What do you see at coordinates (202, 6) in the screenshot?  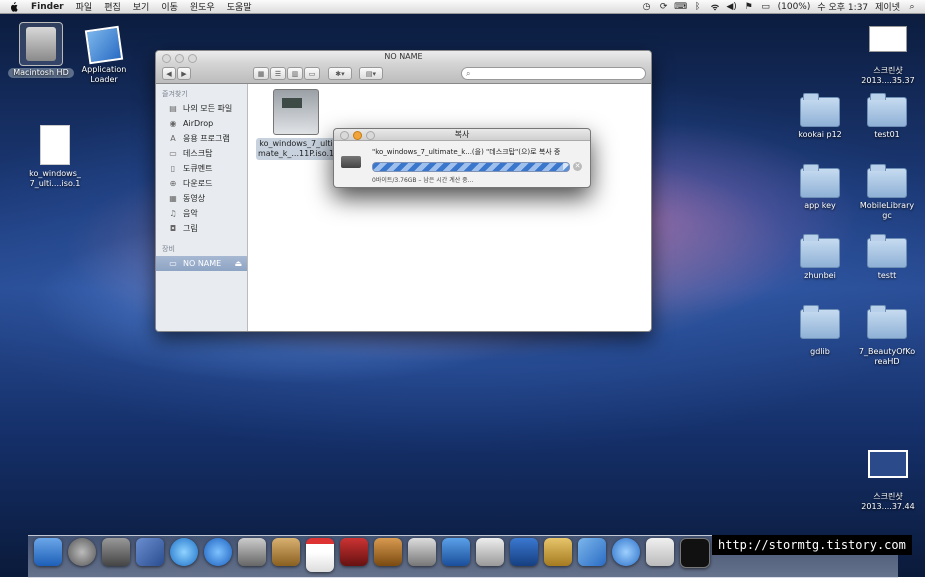 I see `menu-window: 윈도우` at bounding box center [202, 6].